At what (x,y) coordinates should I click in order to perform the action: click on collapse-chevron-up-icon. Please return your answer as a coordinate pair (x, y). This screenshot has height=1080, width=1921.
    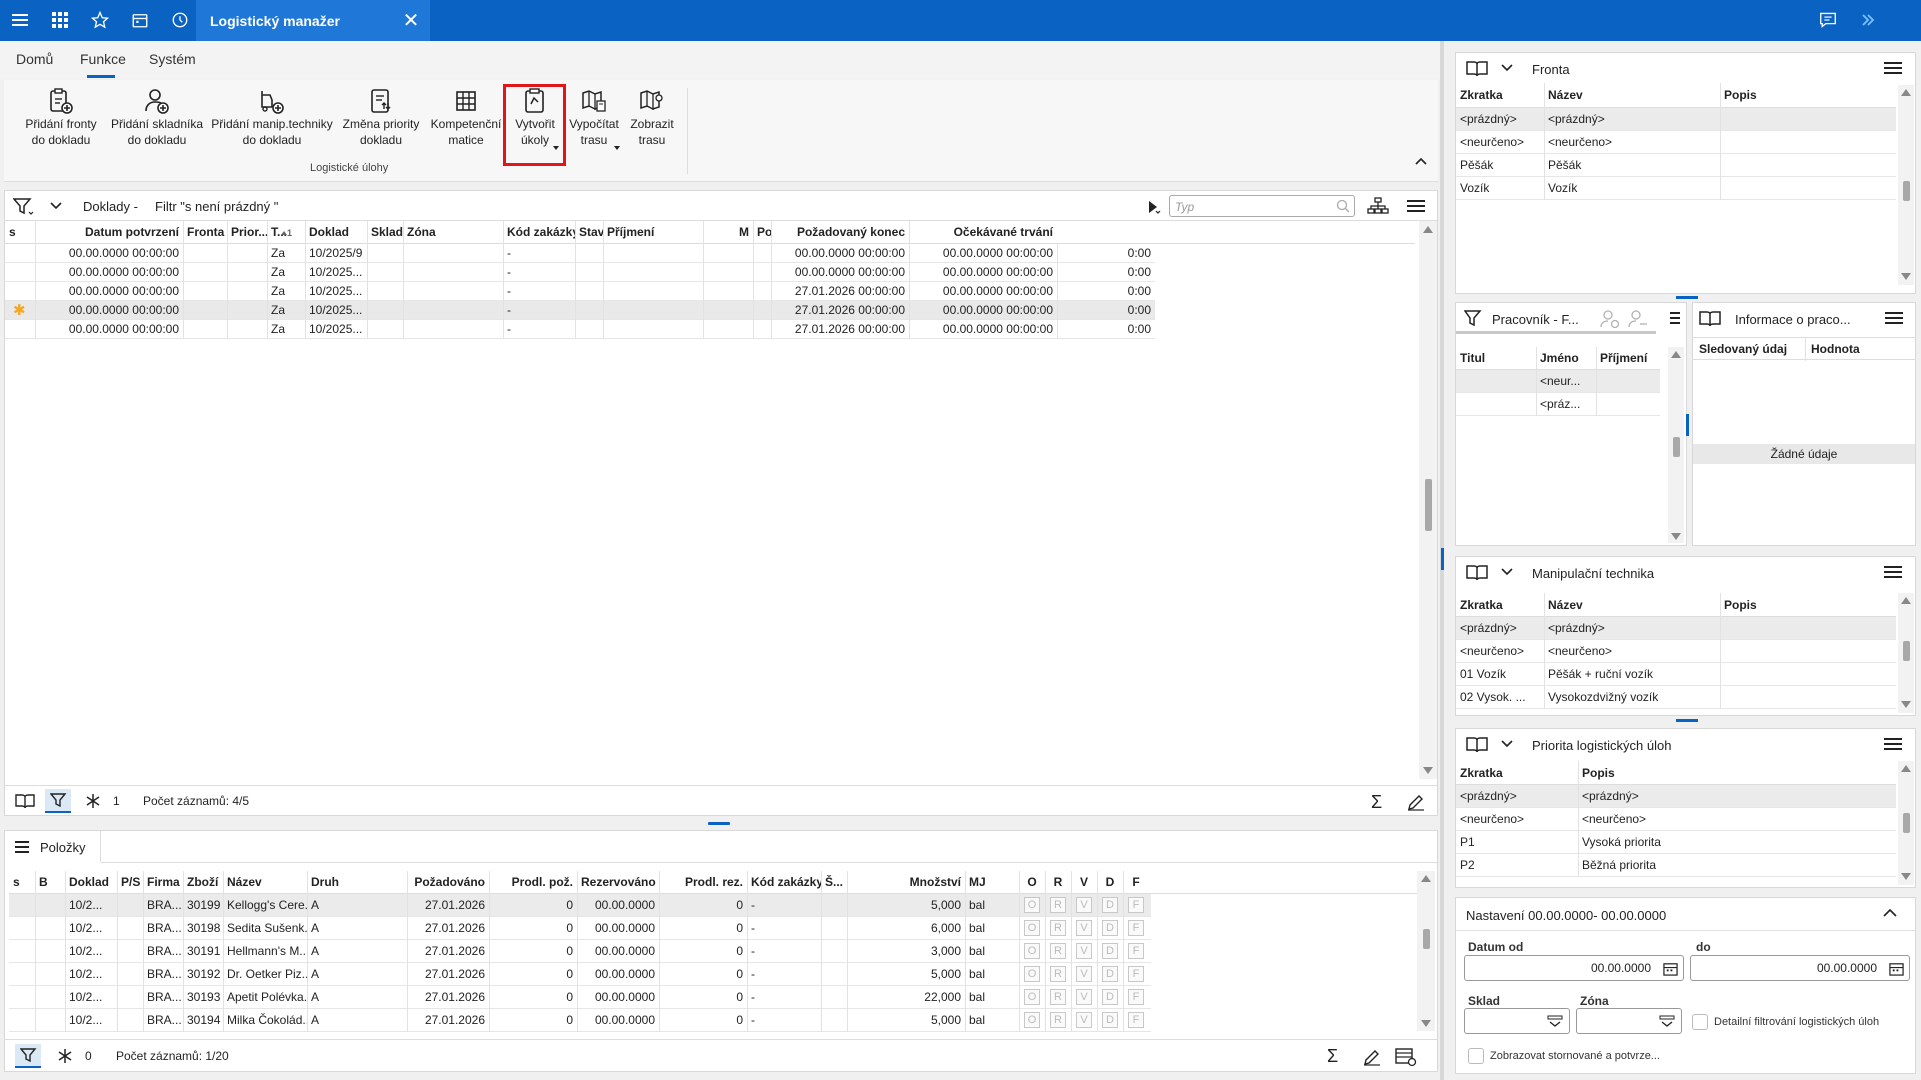
    Looking at the image, I should click on (1890, 913).